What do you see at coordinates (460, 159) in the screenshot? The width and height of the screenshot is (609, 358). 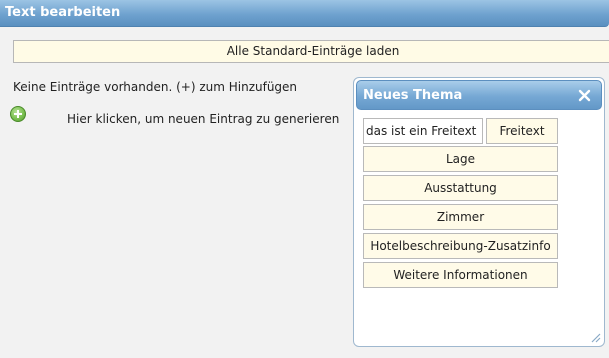 I see `option-lage-button: Lage` at bounding box center [460, 159].